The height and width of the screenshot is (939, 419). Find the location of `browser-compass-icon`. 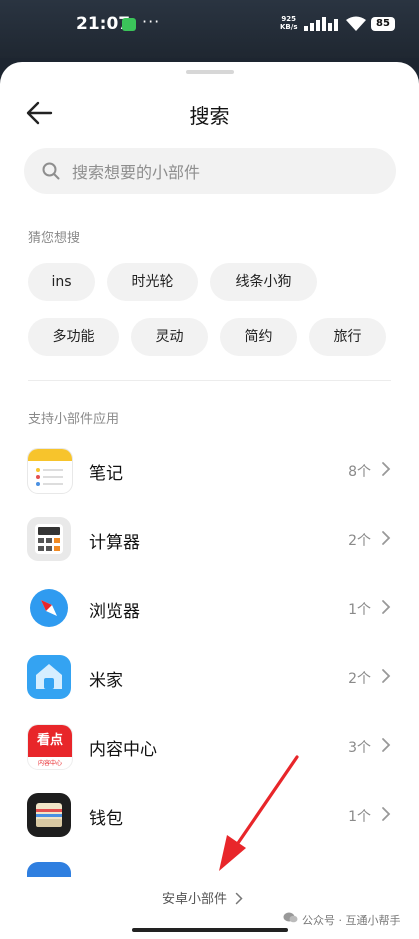

browser-compass-icon is located at coordinates (49, 608).